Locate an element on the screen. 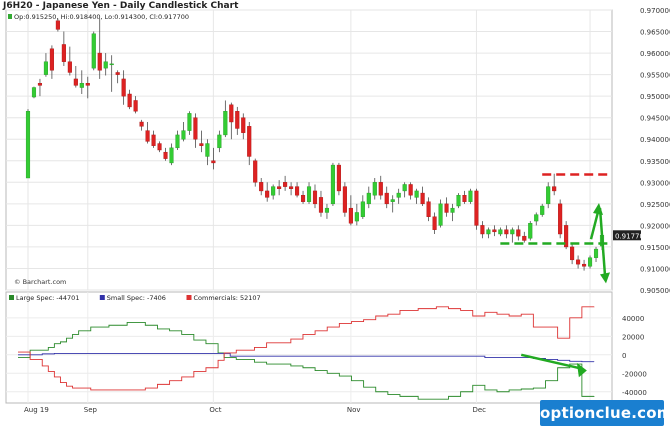 This screenshot has height=431, width=670. ohlc-marker is located at coordinates (10, 16).